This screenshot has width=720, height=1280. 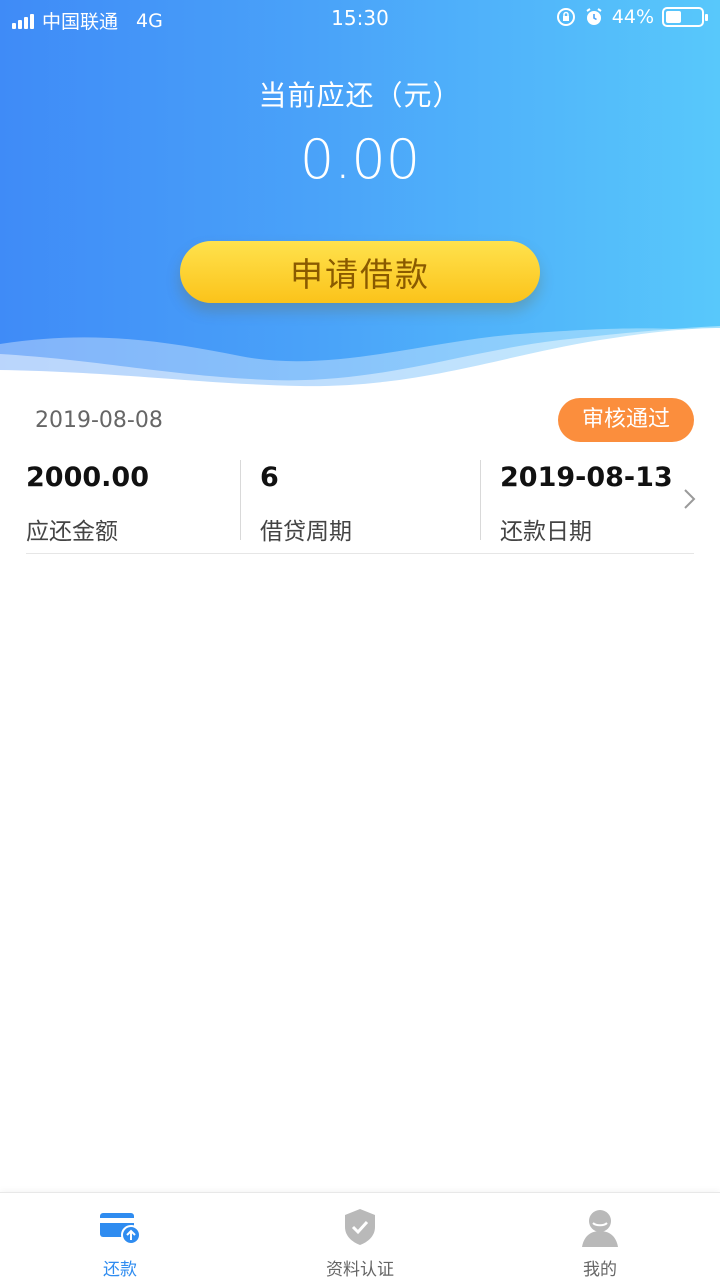 I want to click on tab-mine-label: 我的, so click(x=600, y=1270).